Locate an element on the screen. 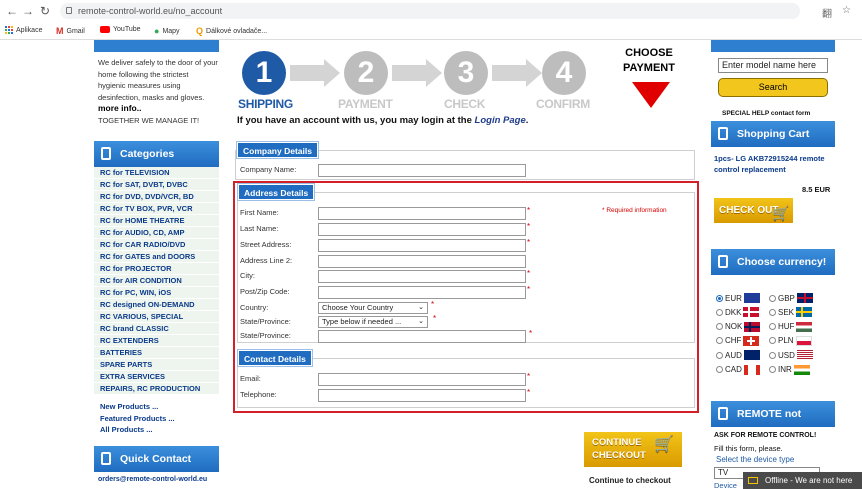 Image resolution: width=862 pixels, height=489 pixels. currency-code: NOK is located at coordinates (734, 327).